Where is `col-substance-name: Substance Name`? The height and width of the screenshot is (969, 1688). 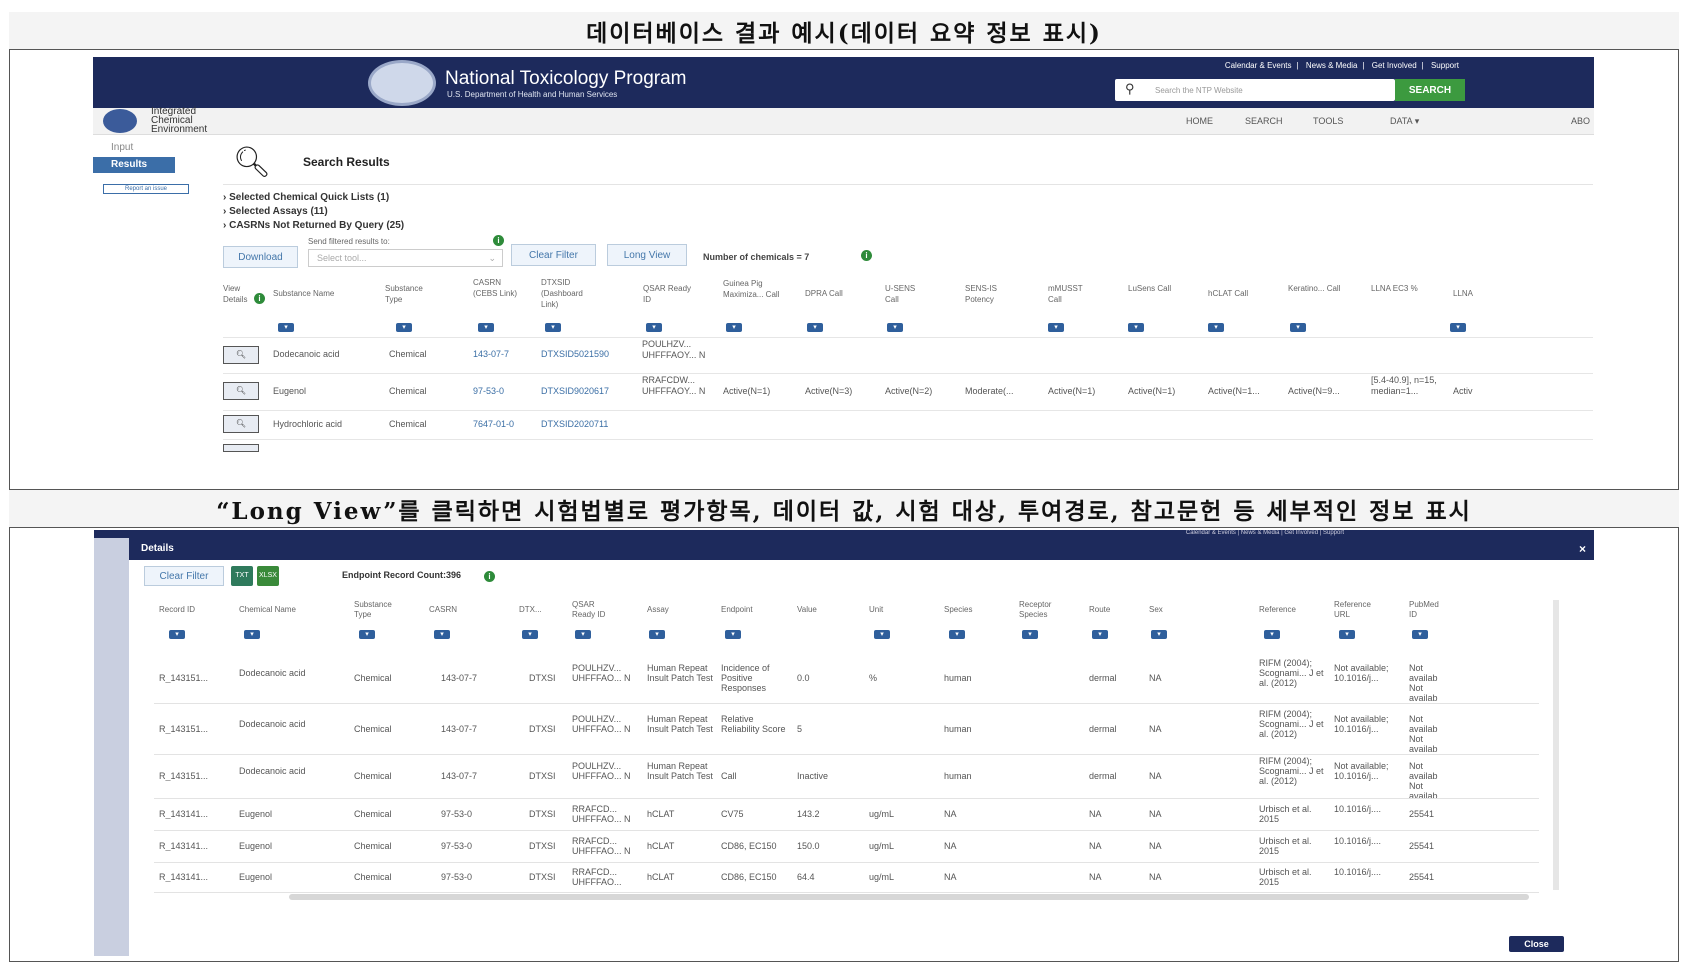 col-substance-name: Substance Name is located at coordinates (318, 293).